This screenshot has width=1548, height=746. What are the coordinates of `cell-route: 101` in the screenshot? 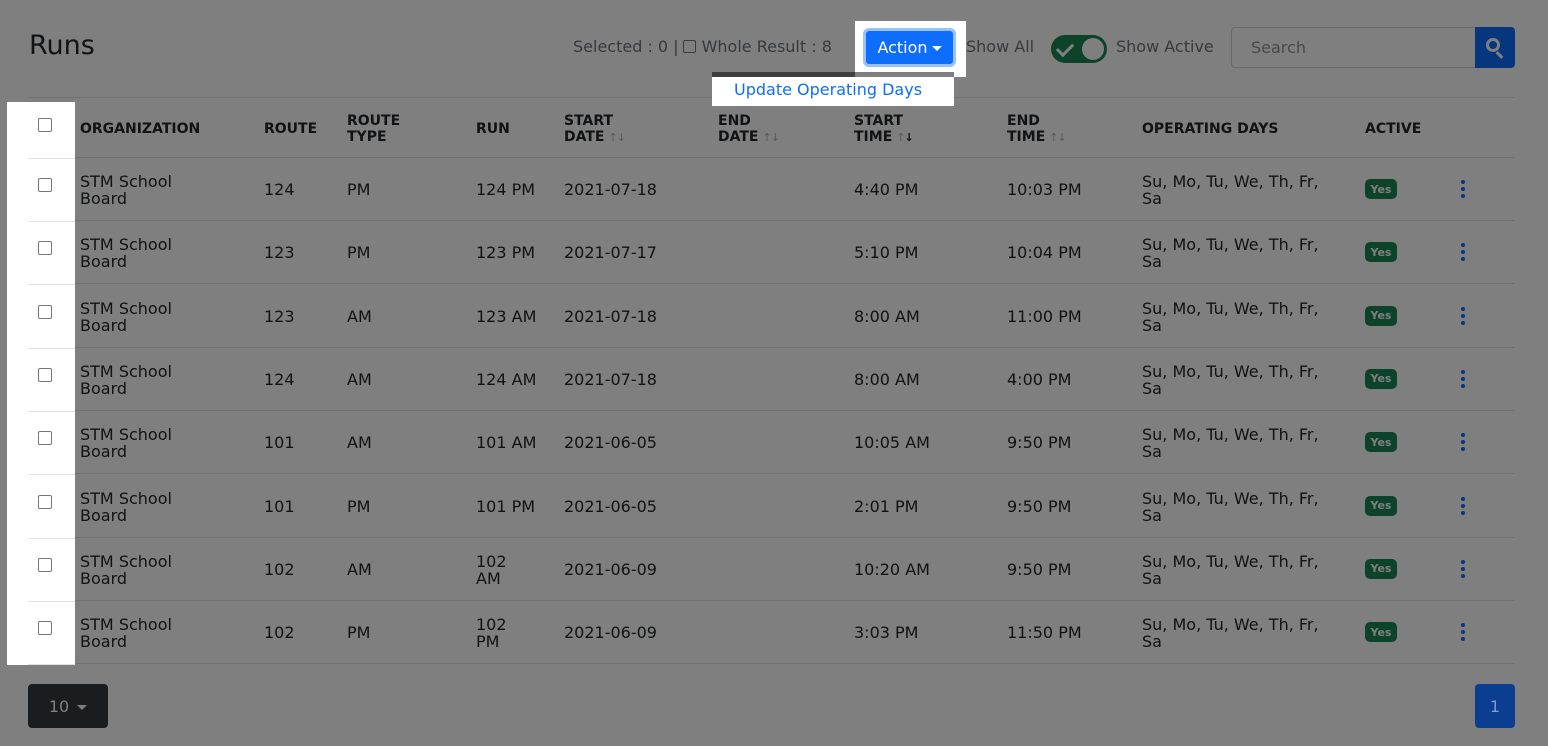 It's located at (279, 443).